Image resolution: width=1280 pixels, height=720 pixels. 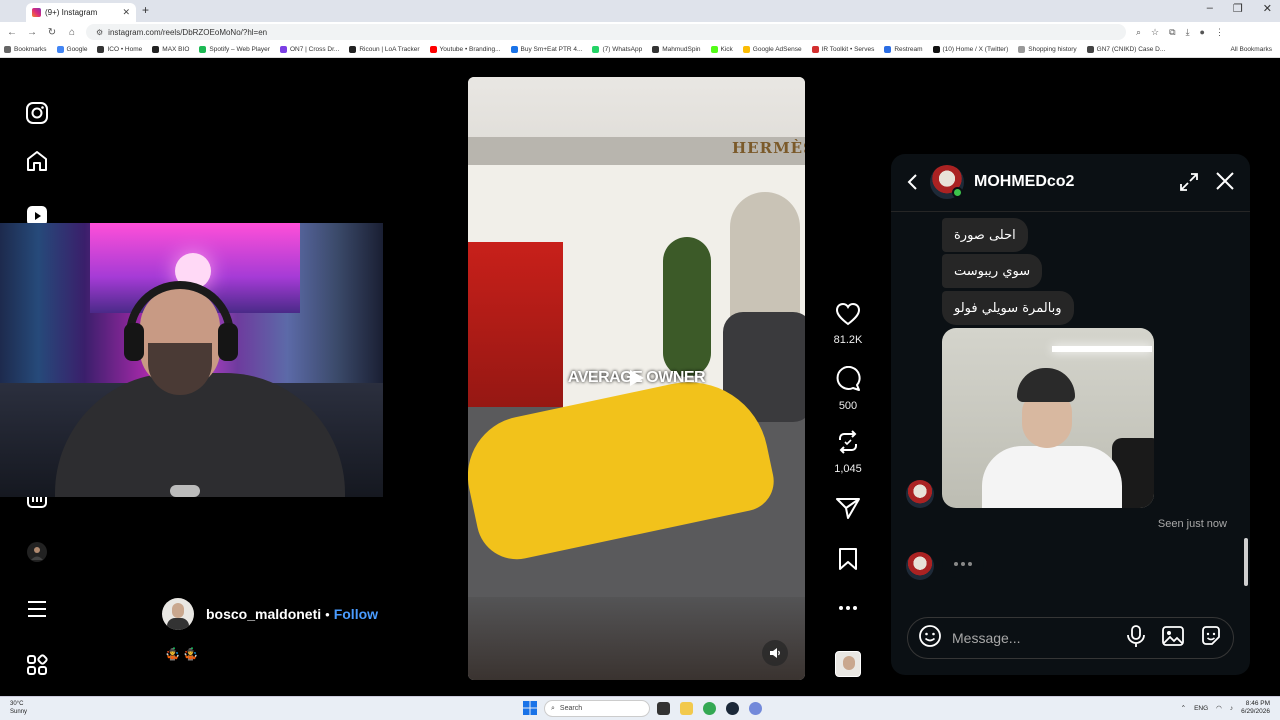 What do you see at coordinates (913, 182) in the screenshot?
I see `back-arrow-icon` at bounding box center [913, 182].